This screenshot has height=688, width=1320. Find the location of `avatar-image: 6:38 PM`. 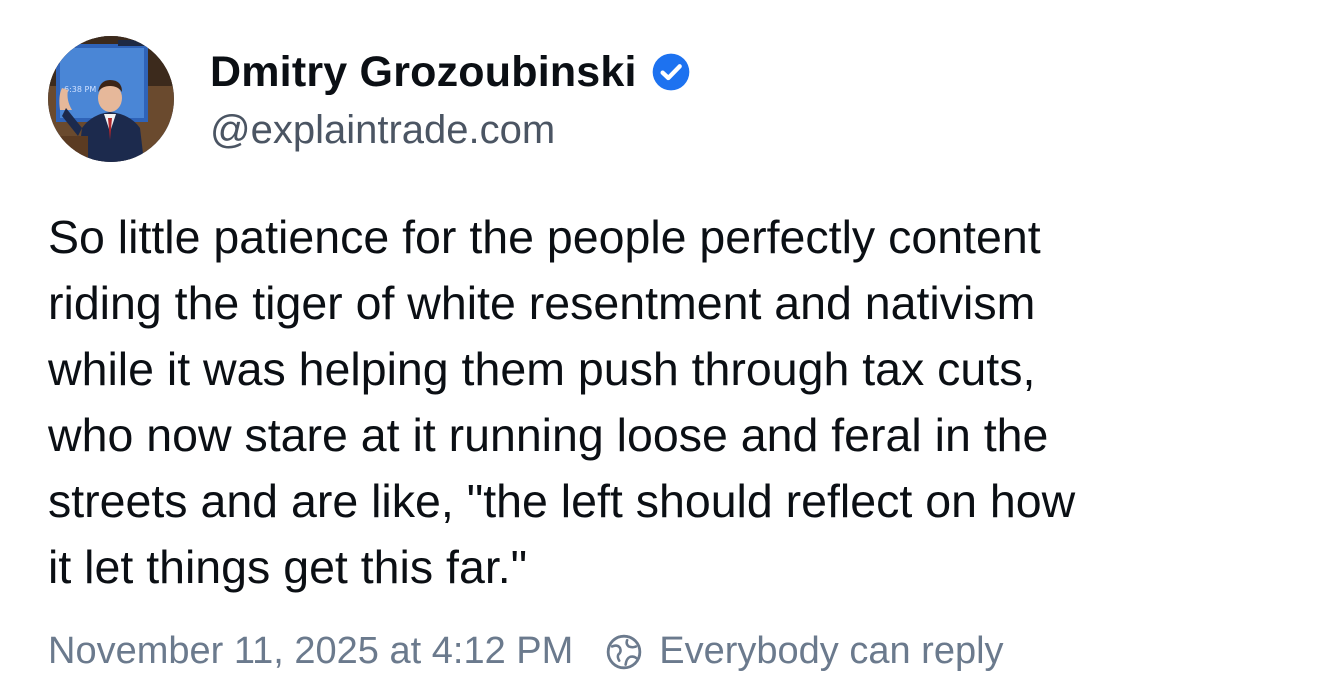

avatar-image: 6:38 PM is located at coordinates (111, 99).